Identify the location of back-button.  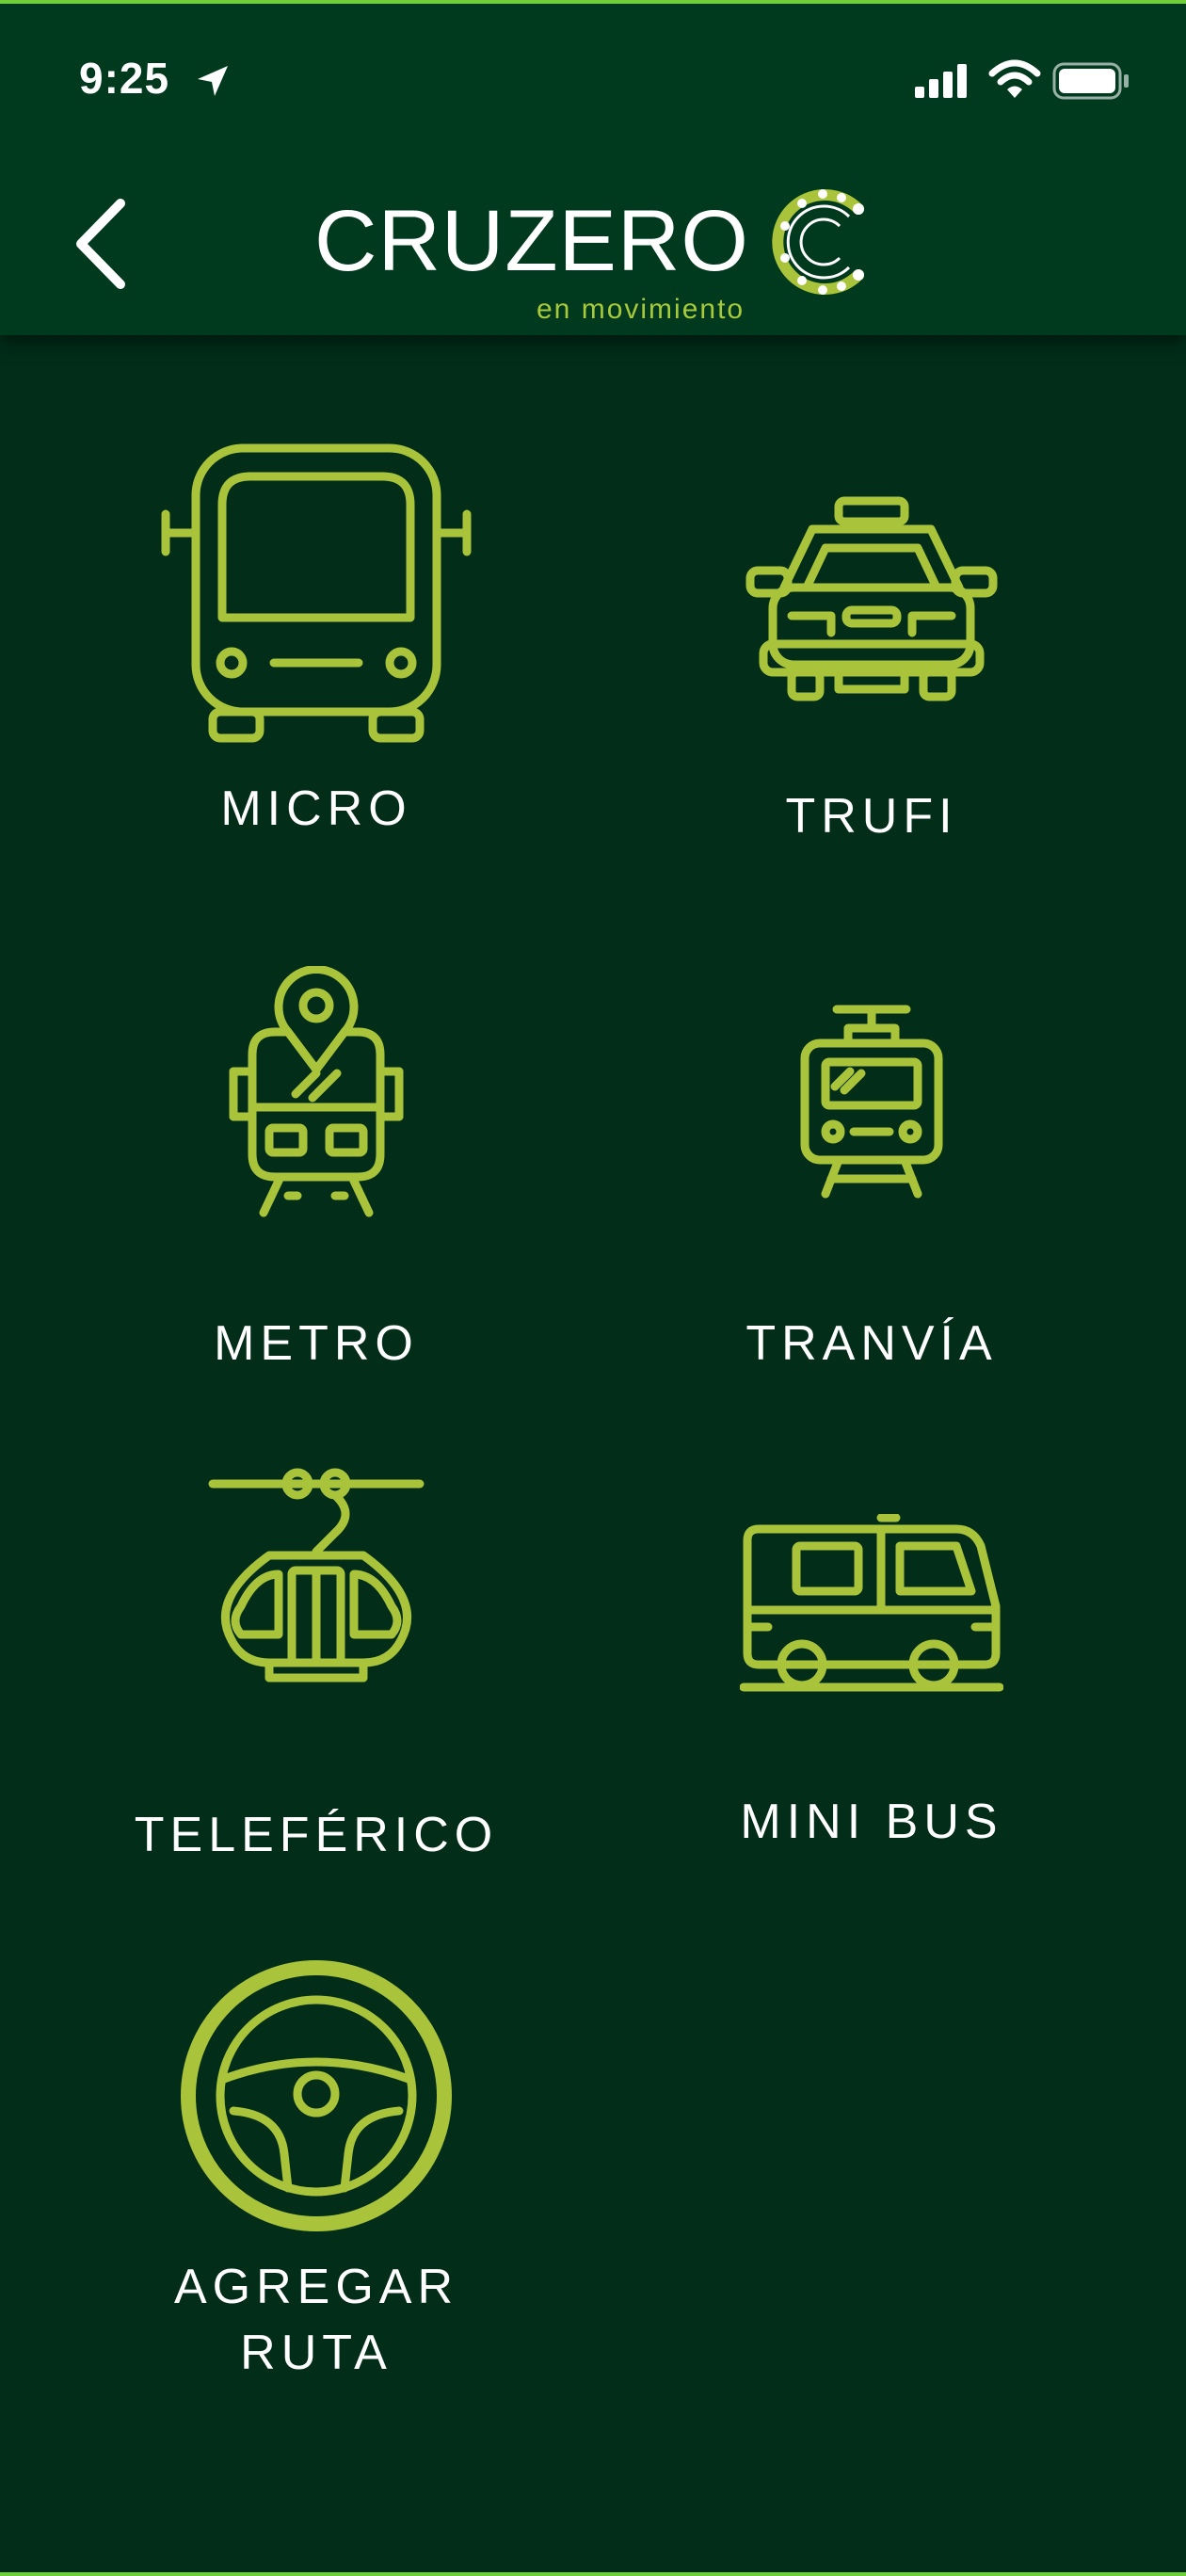
(103, 244).